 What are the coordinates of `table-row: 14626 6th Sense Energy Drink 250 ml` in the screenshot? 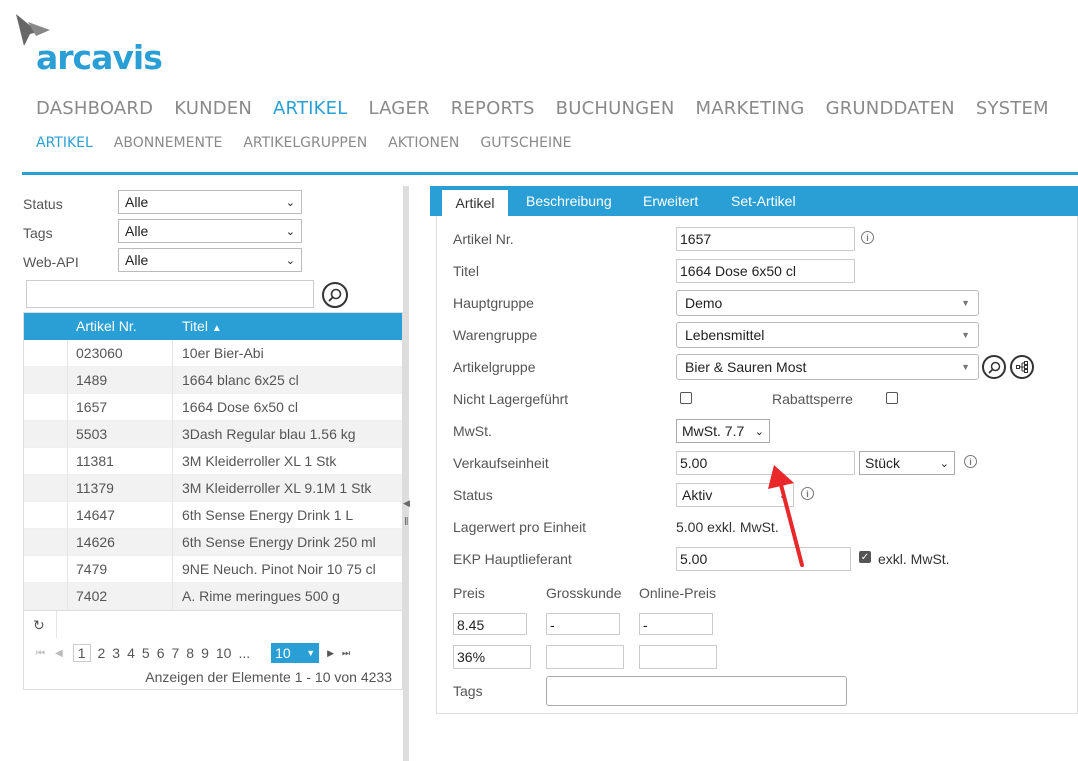 It's located at (213, 542).